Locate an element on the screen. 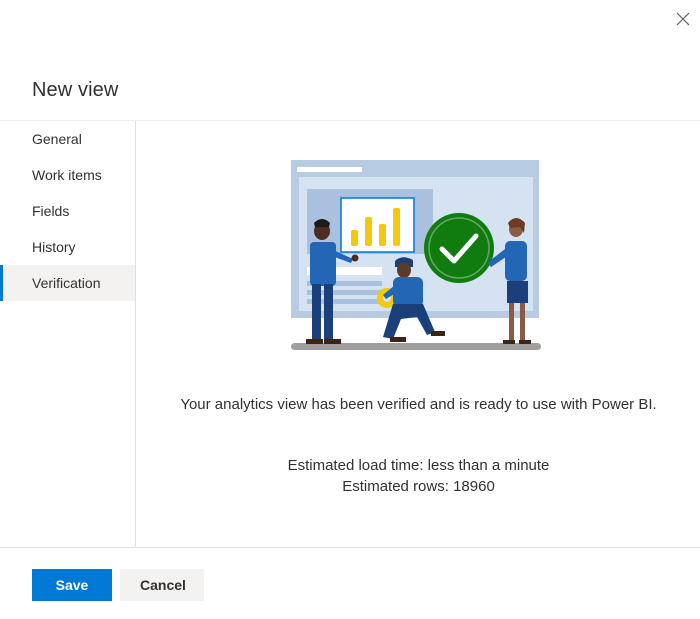 The width and height of the screenshot is (700, 619). nav-item-work-items: Work items is located at coordinates (67, 175).